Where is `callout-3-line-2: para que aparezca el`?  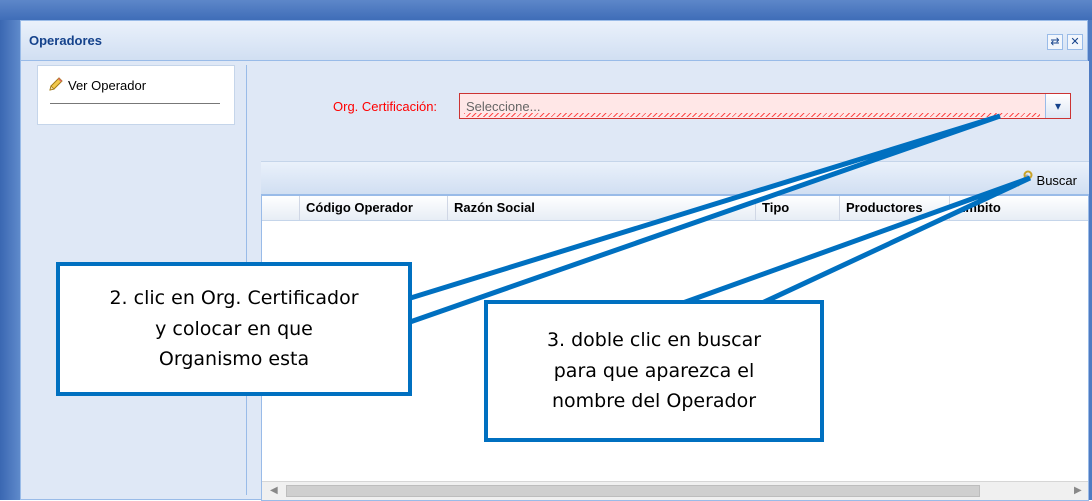
callout-3-line-2: para que aparezca el is located at coordinates (654, 370).